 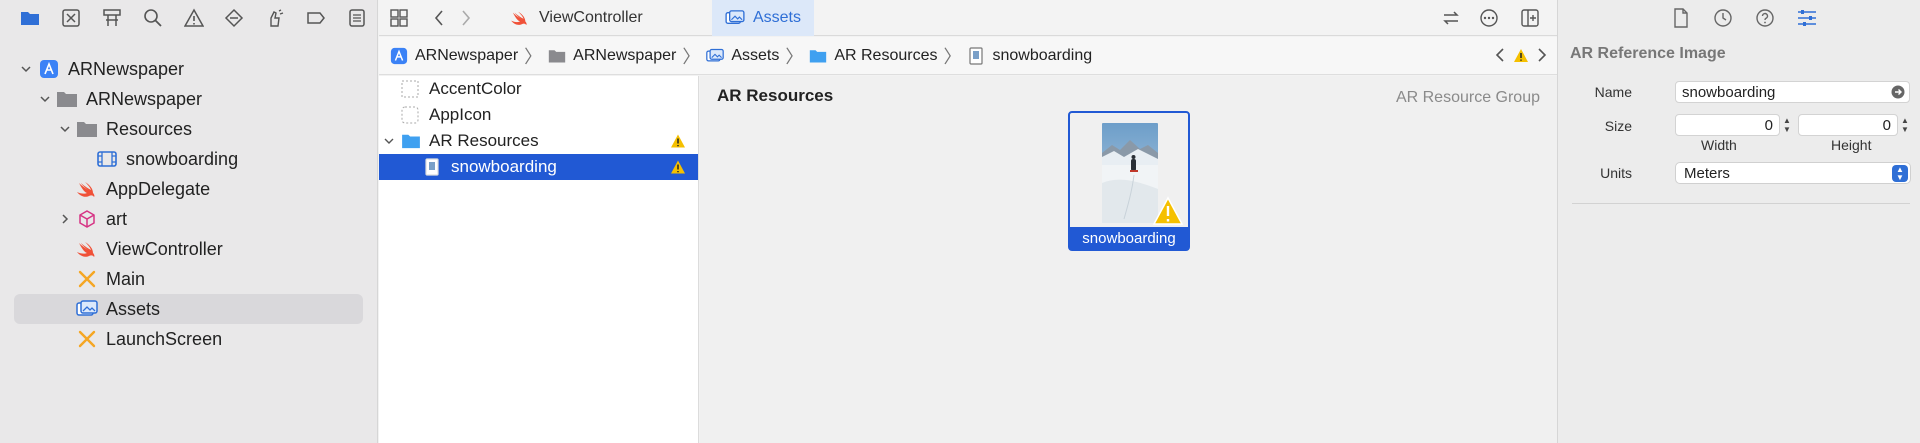 What do you see at coordinates (1792, 92) in the screenshot?
I see `name-field: snowboarding` at bounding box center [1792, 92].